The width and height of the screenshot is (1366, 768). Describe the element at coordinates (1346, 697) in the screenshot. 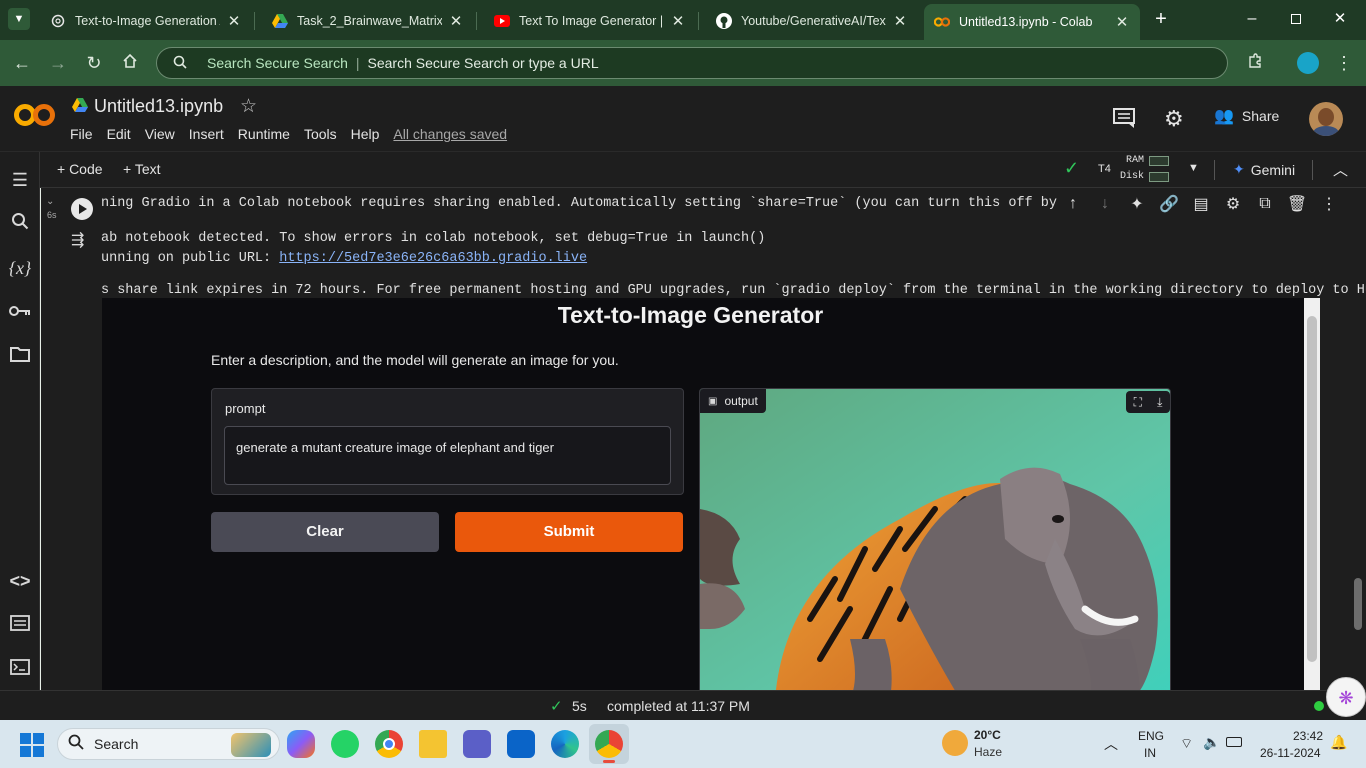

I see `gemini-floating-button: ❋` at that location.